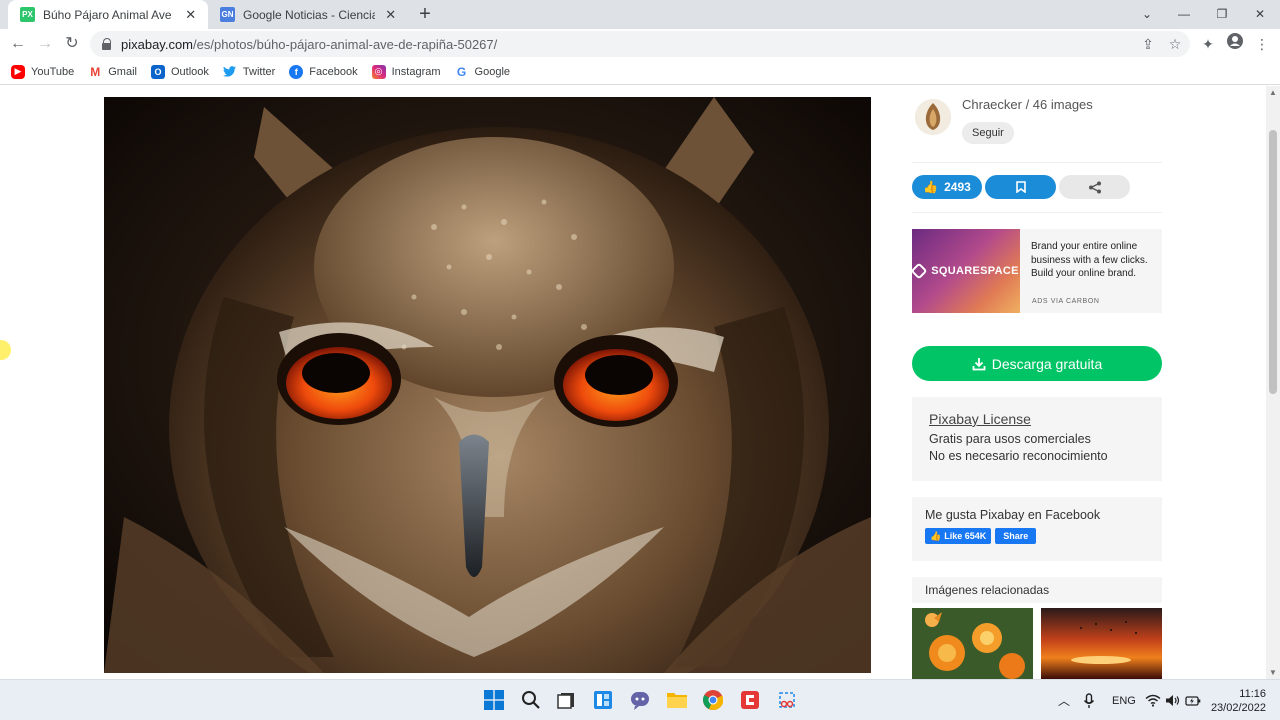 This screenshot has width=1280, height=720. What do you see at coordinates (1047, 363) in the screenshot?
I see `download-label: Descarga gratuita` at bounding box center [1047, 363].